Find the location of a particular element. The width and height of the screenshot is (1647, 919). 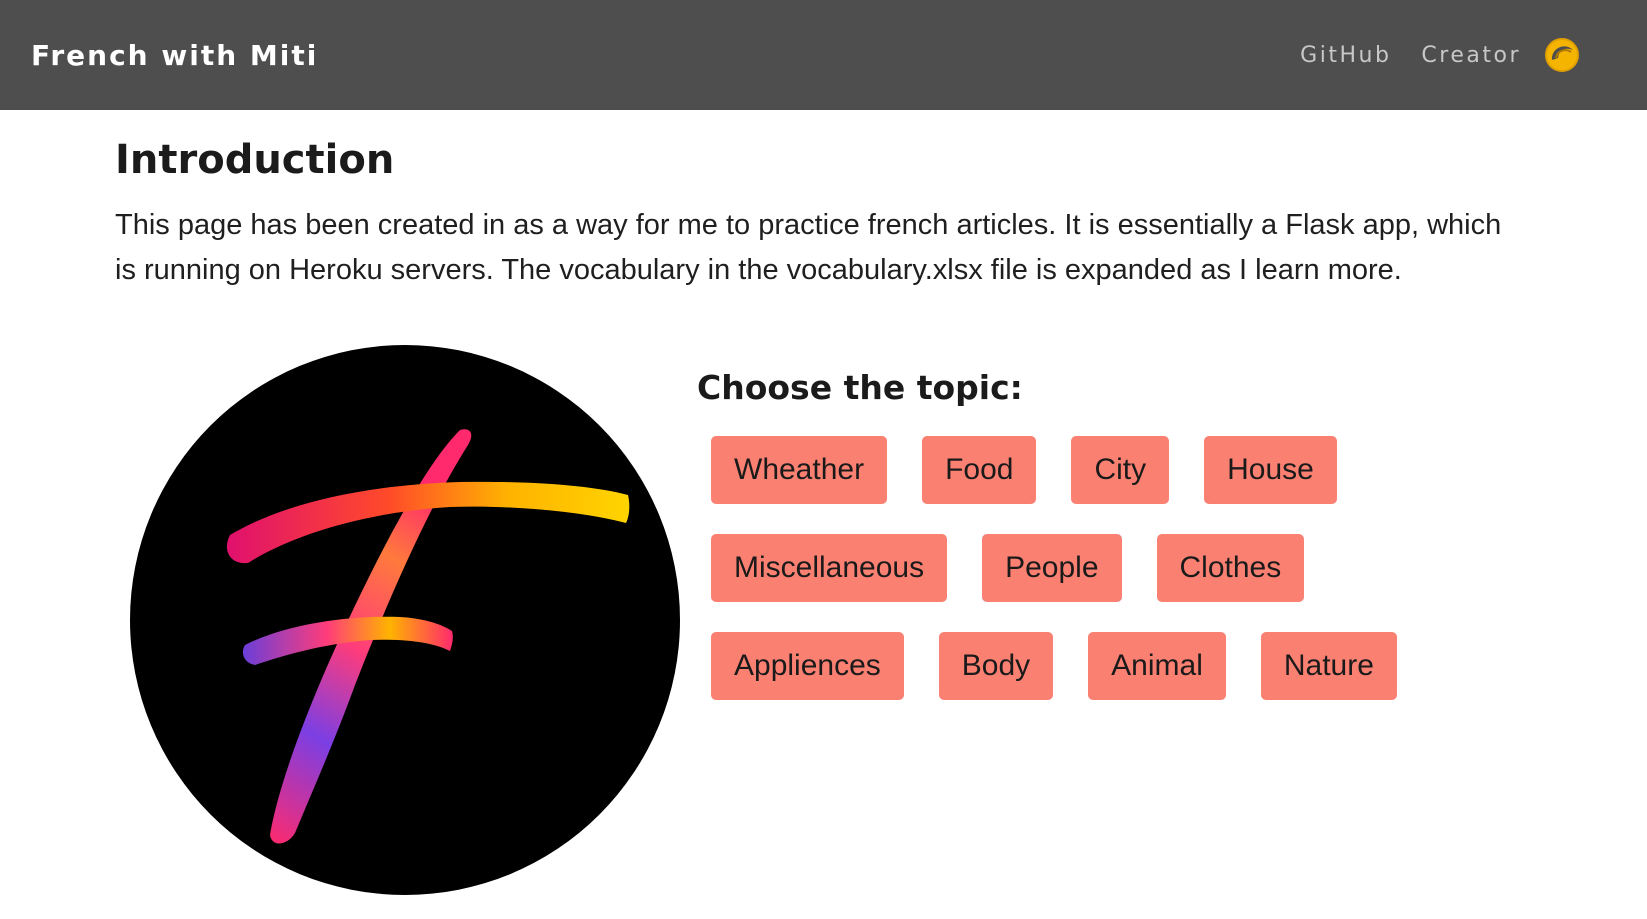

topic-button-food: Food is located at coordinates (979, 469).